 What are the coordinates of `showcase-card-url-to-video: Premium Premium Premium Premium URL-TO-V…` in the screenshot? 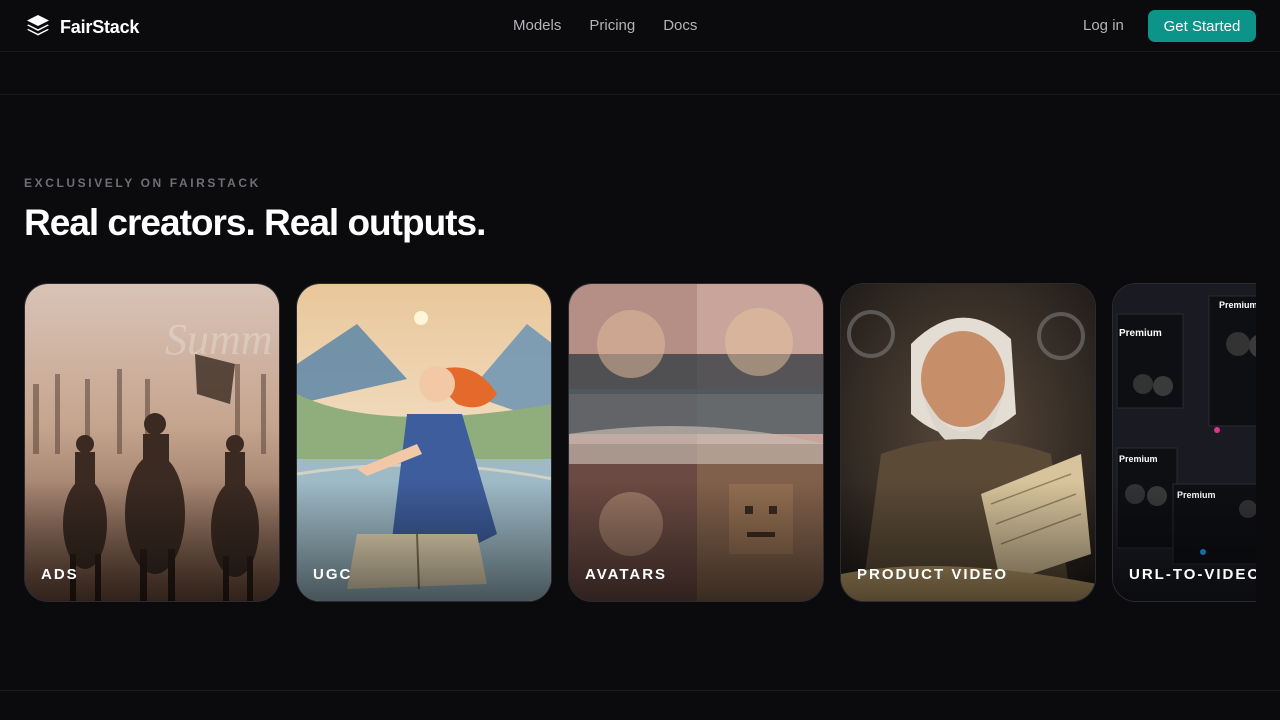 It's located at (1184, 442).